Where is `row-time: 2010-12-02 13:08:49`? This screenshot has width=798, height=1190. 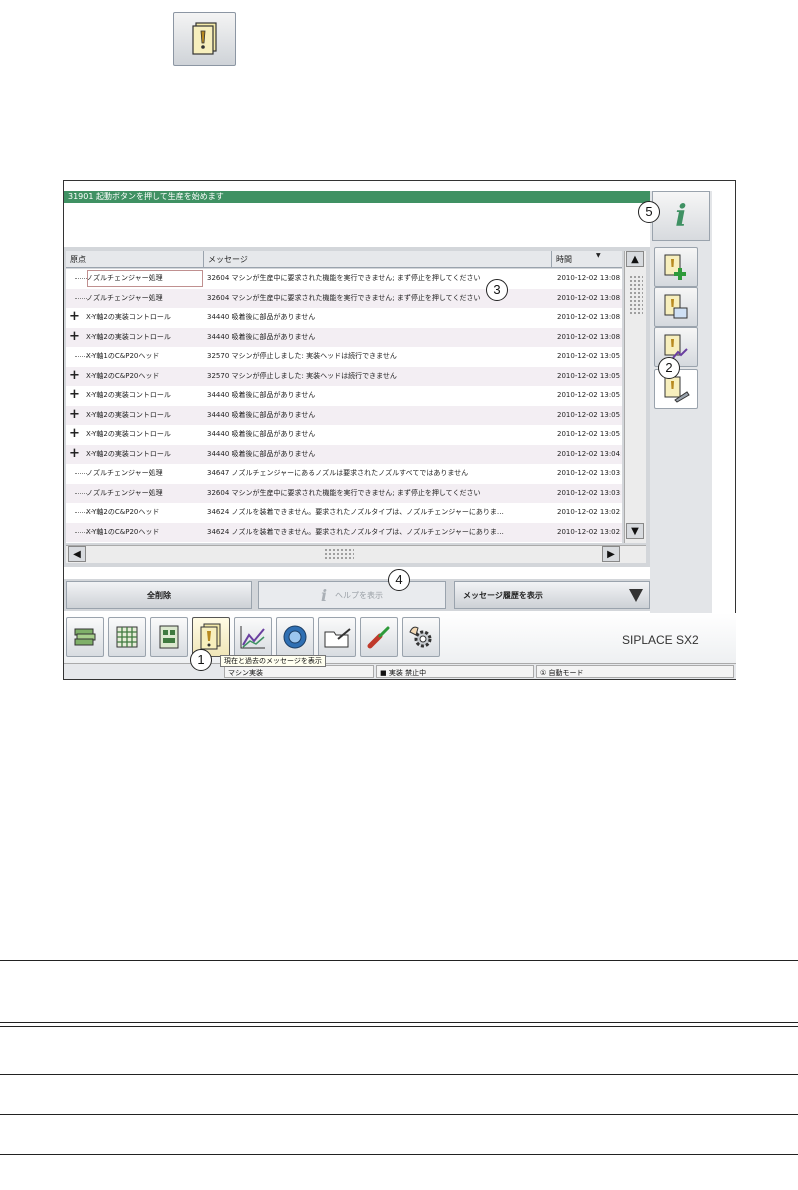 row-time: 2010-12-02 13:08:49 is located at coordinates (589, 278).